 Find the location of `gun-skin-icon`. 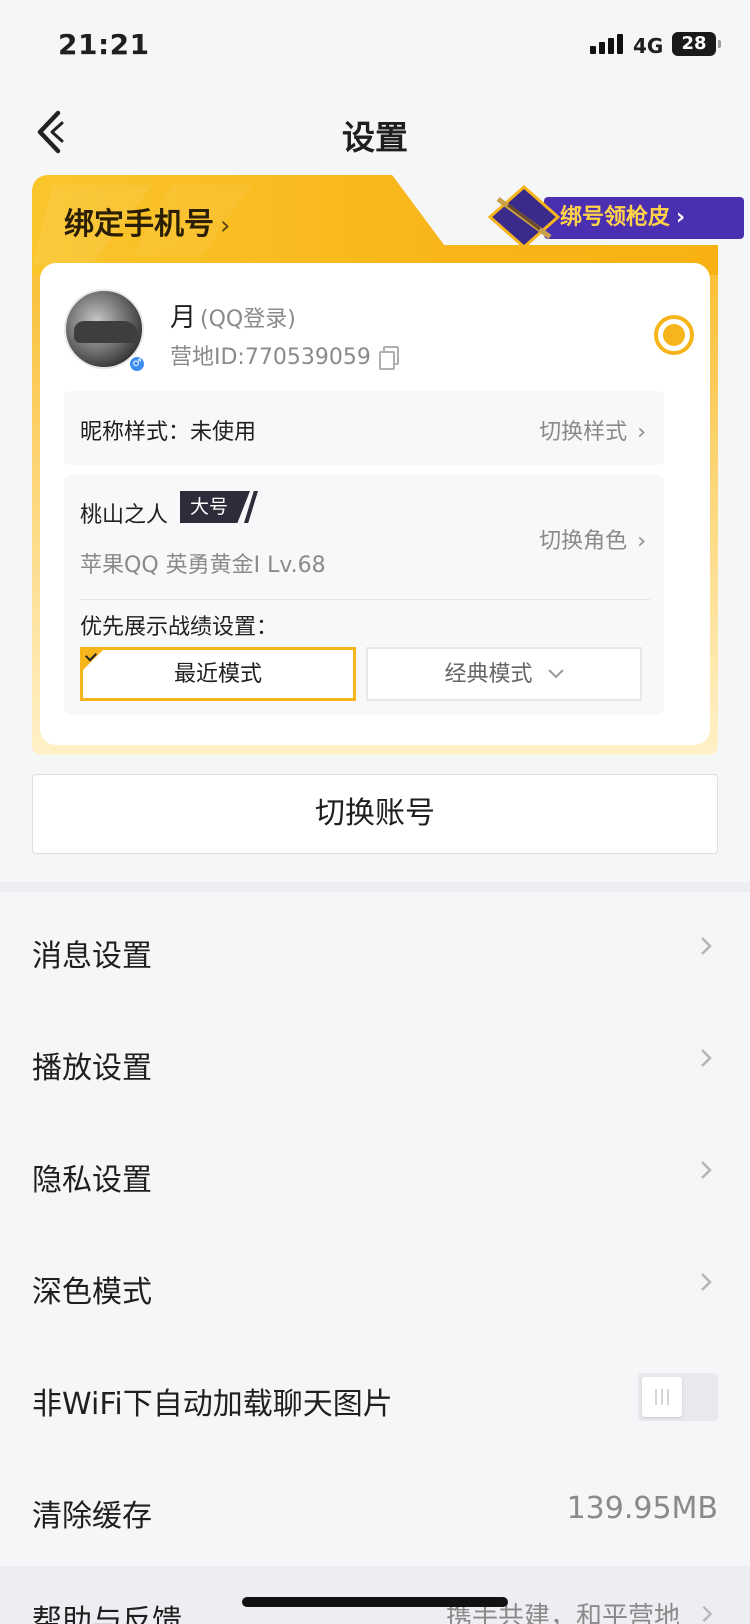

gun-skin-icon is located at coordinates (524, 217).